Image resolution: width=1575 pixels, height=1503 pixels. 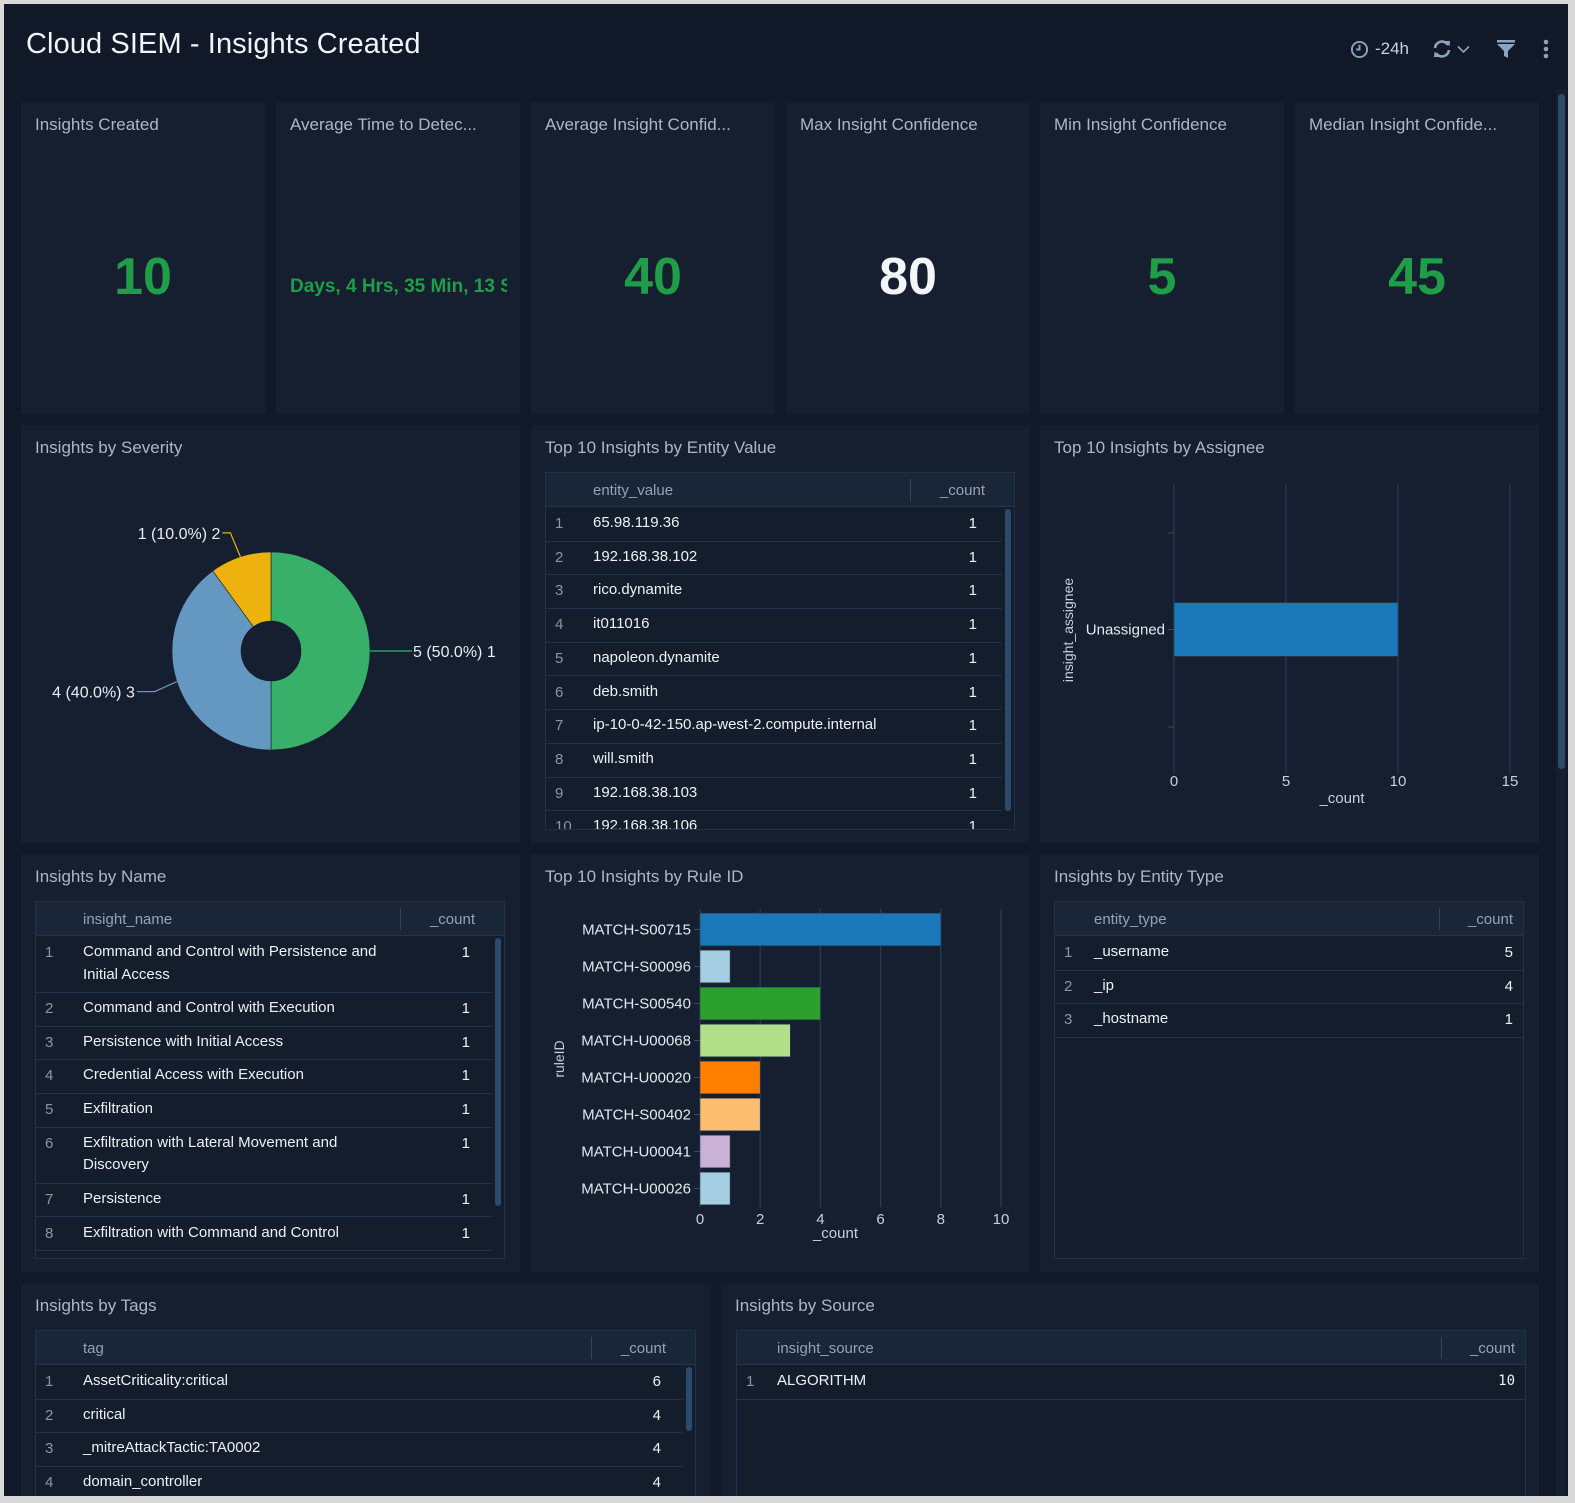 I want to click on table-row: 4 it011016 1, so click(x=774, y=626).